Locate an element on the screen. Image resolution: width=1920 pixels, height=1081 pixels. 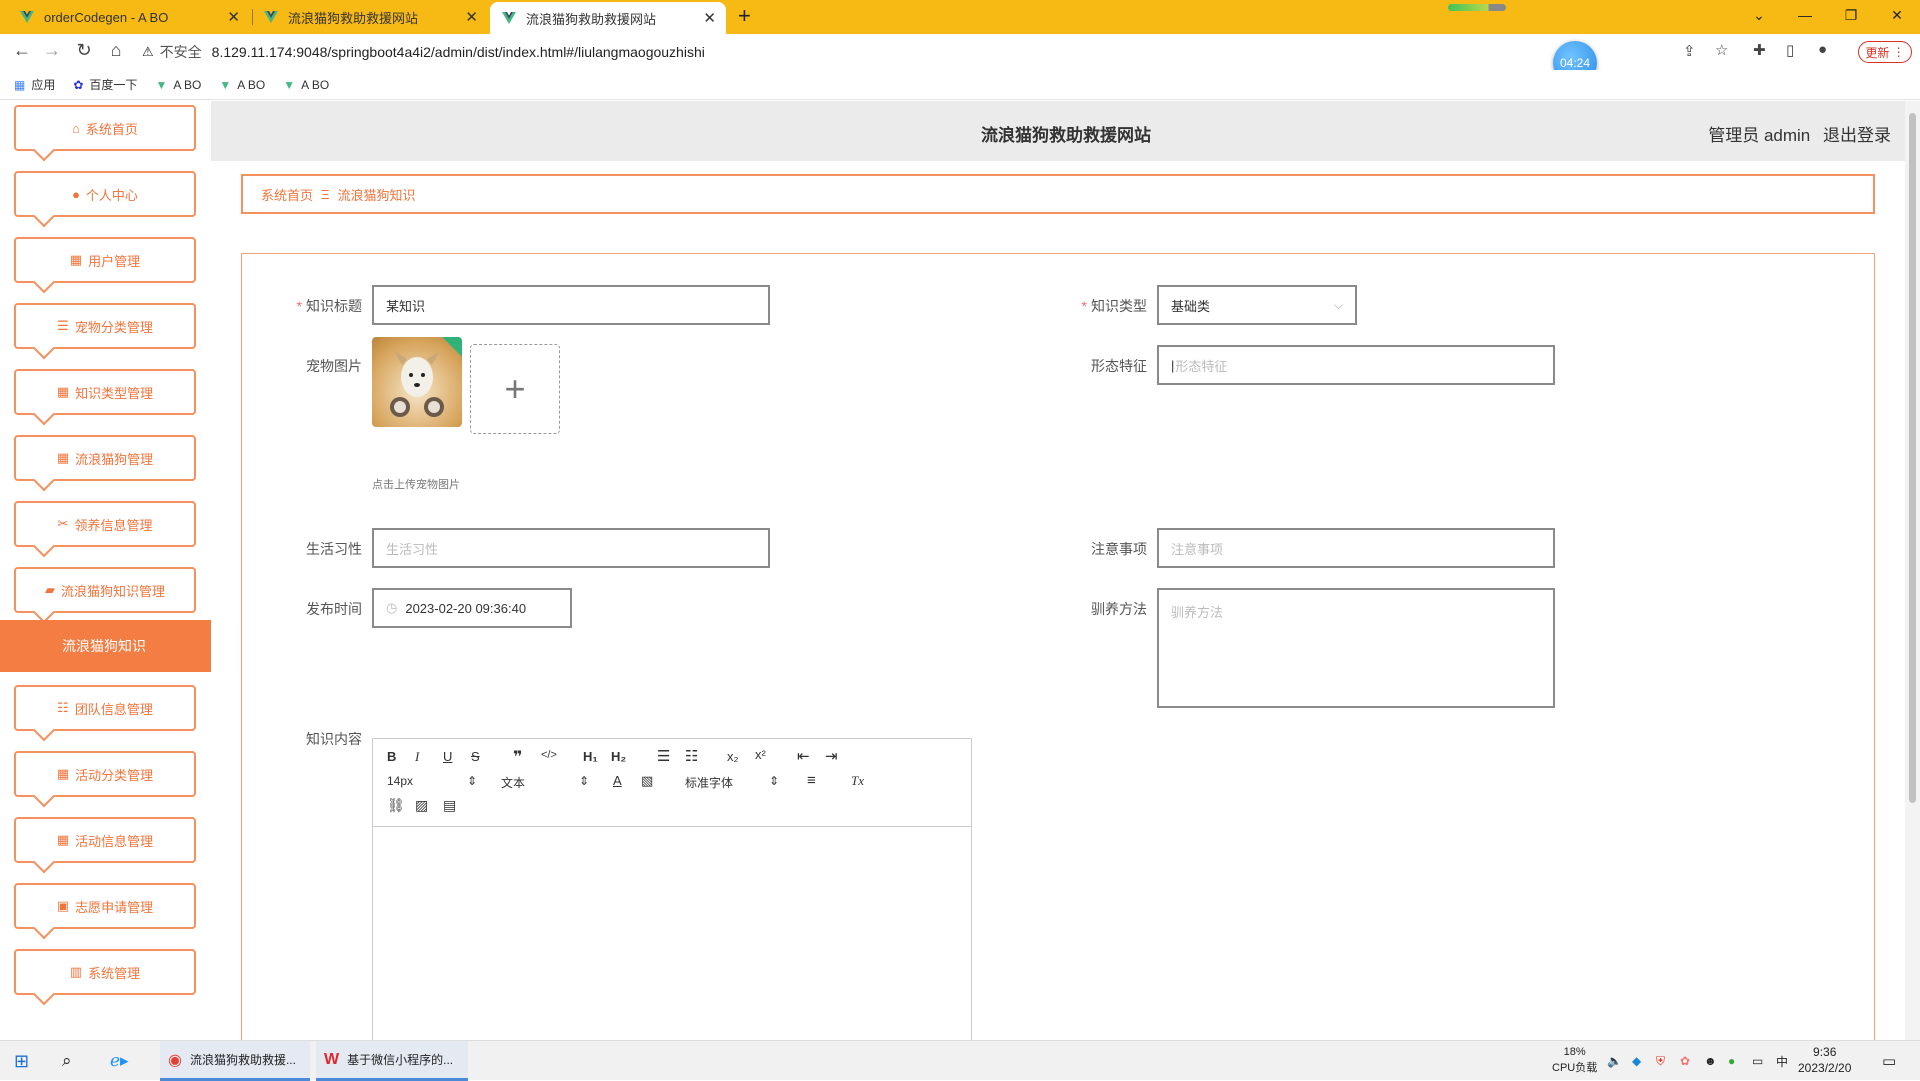
bookmark-apps: ▦ 应用 is located at coordinates (34, 84).